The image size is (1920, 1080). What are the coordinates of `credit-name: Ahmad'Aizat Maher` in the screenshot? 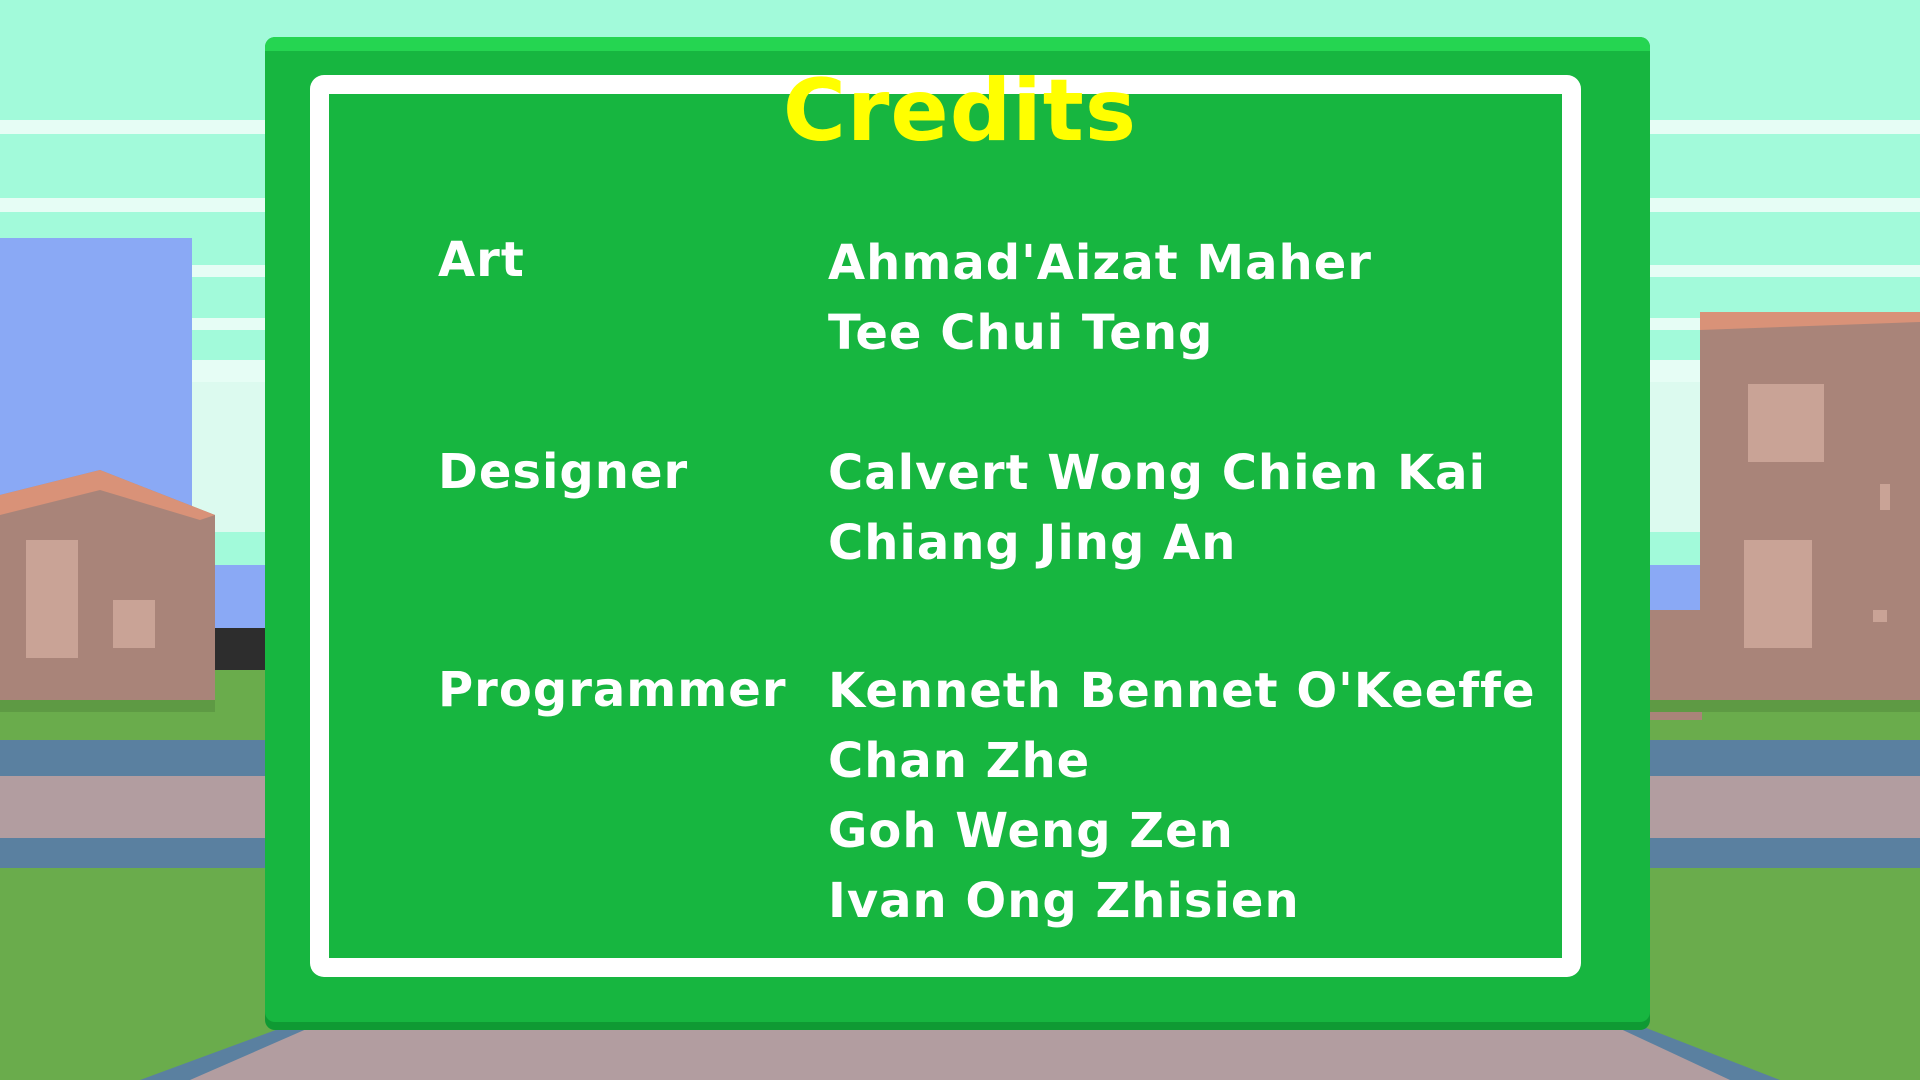 It's located at (1100, 263).